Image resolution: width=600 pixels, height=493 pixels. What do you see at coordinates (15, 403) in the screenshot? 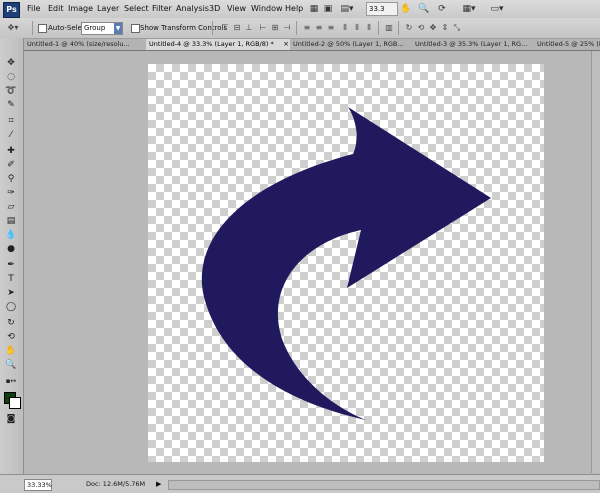
I see `background-color-swatch` at bounding box center [15, 403].